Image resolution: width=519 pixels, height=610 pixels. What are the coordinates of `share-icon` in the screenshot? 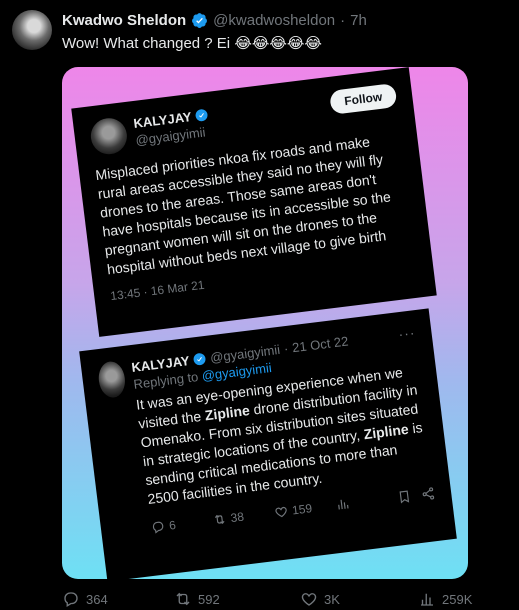 It's located at (428, 493).